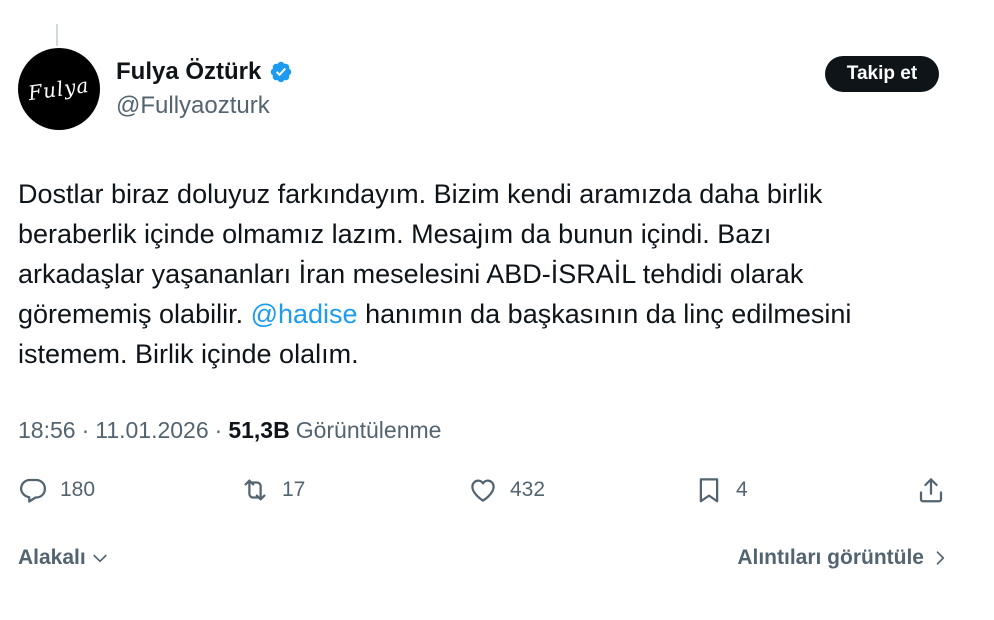 The image size is (994, 620). Describe the element at coordinates (255, 490) in the screenshot. I see `repost-icon` at that location.